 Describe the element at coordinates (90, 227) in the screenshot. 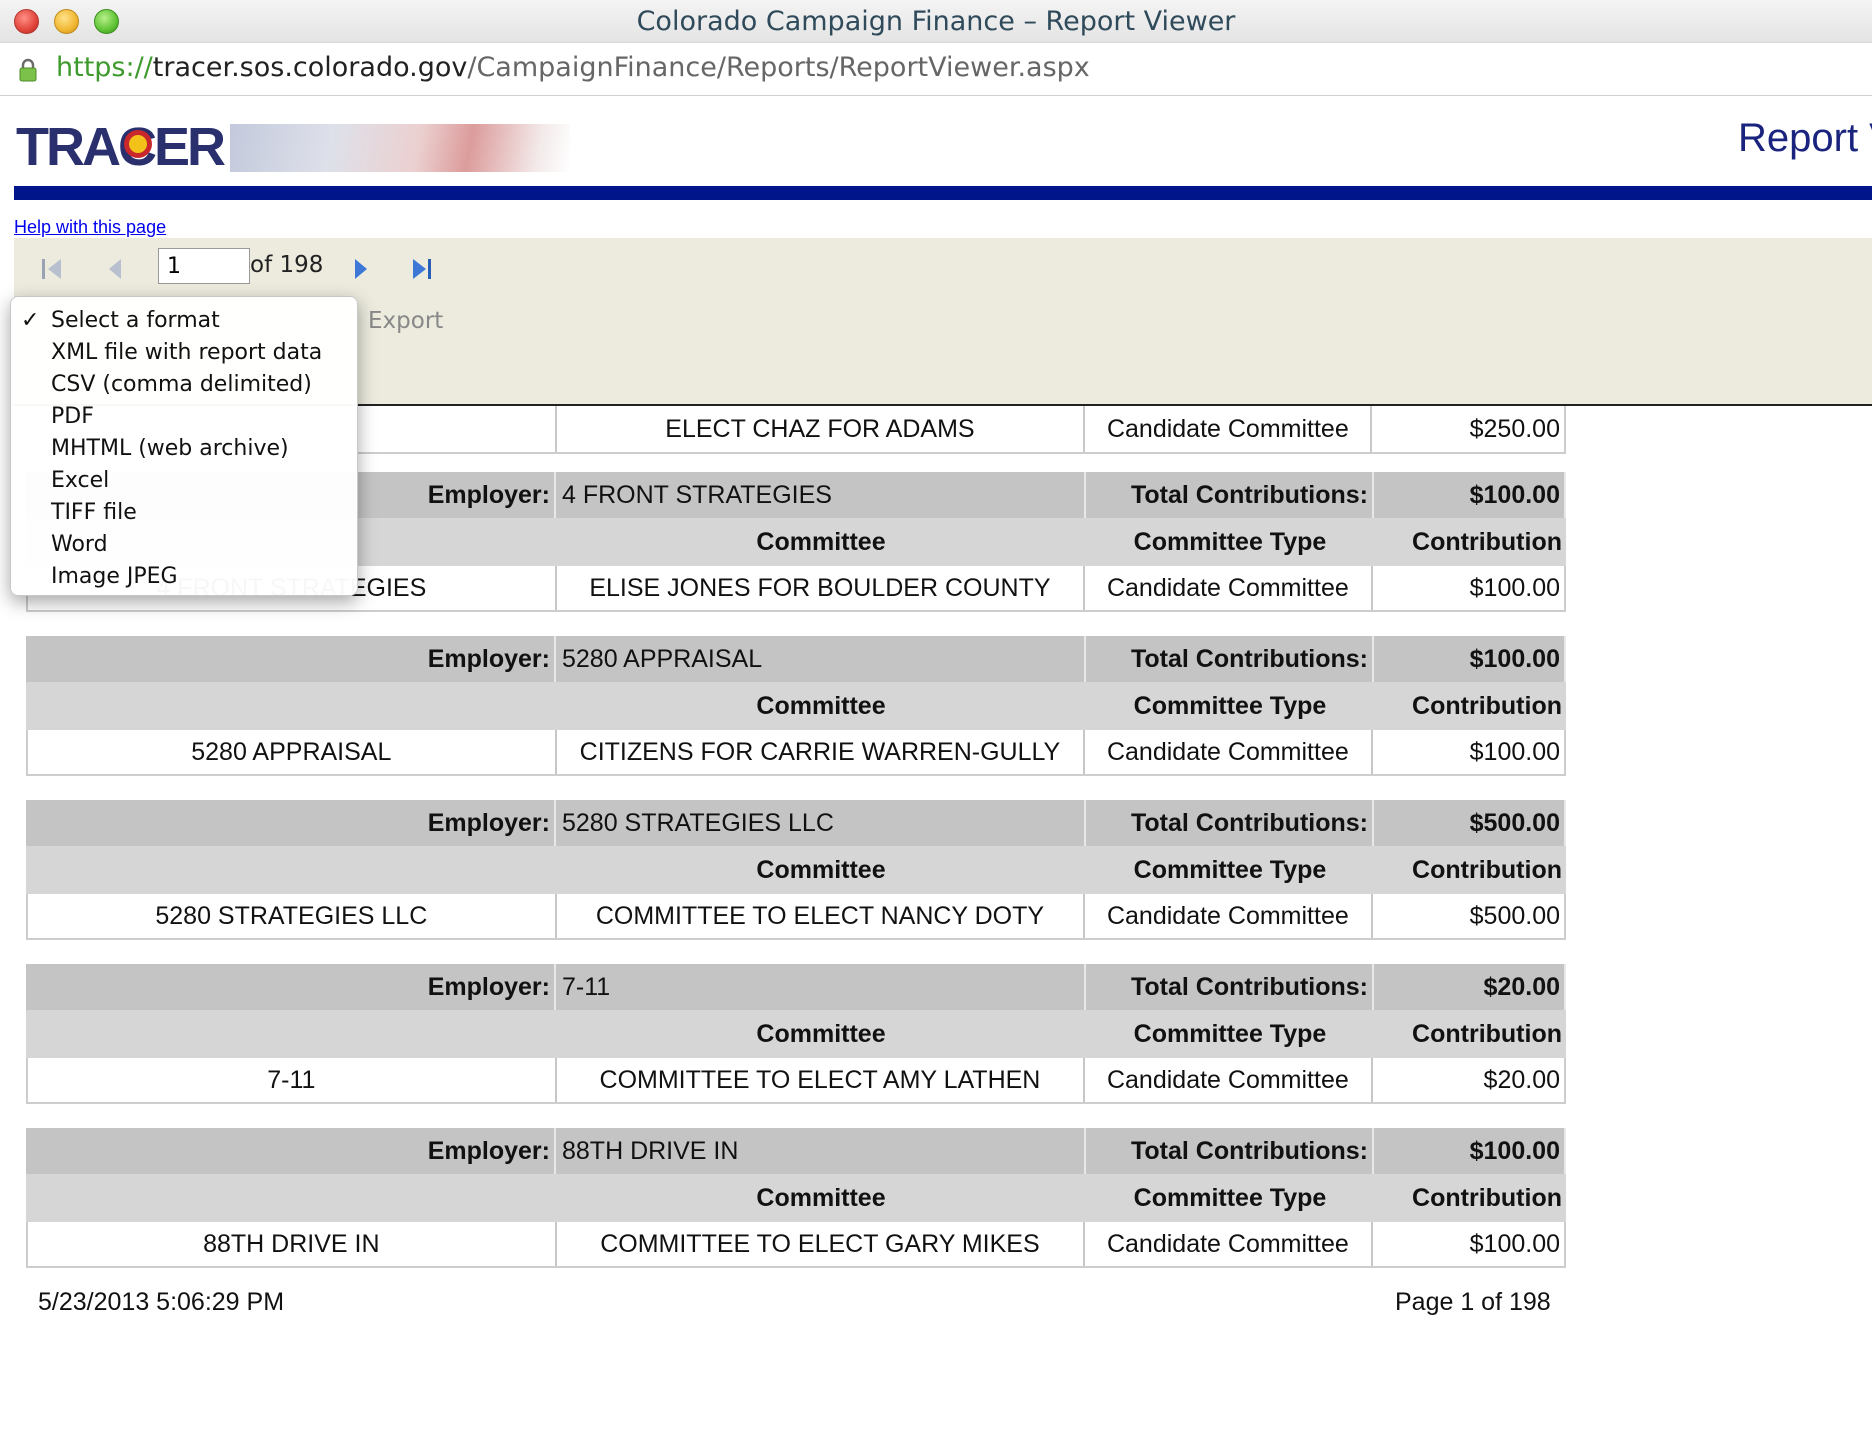

I see `help-link: Help with this page` at that location.